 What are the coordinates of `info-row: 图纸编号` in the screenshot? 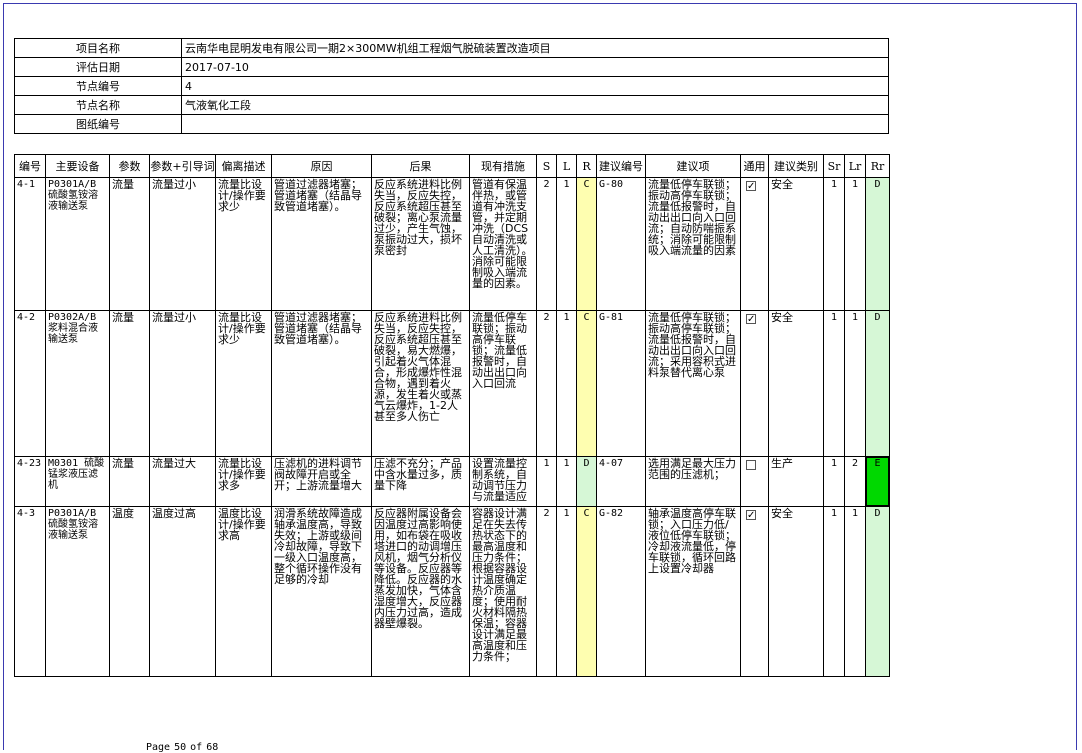 It's located at (451, 124).